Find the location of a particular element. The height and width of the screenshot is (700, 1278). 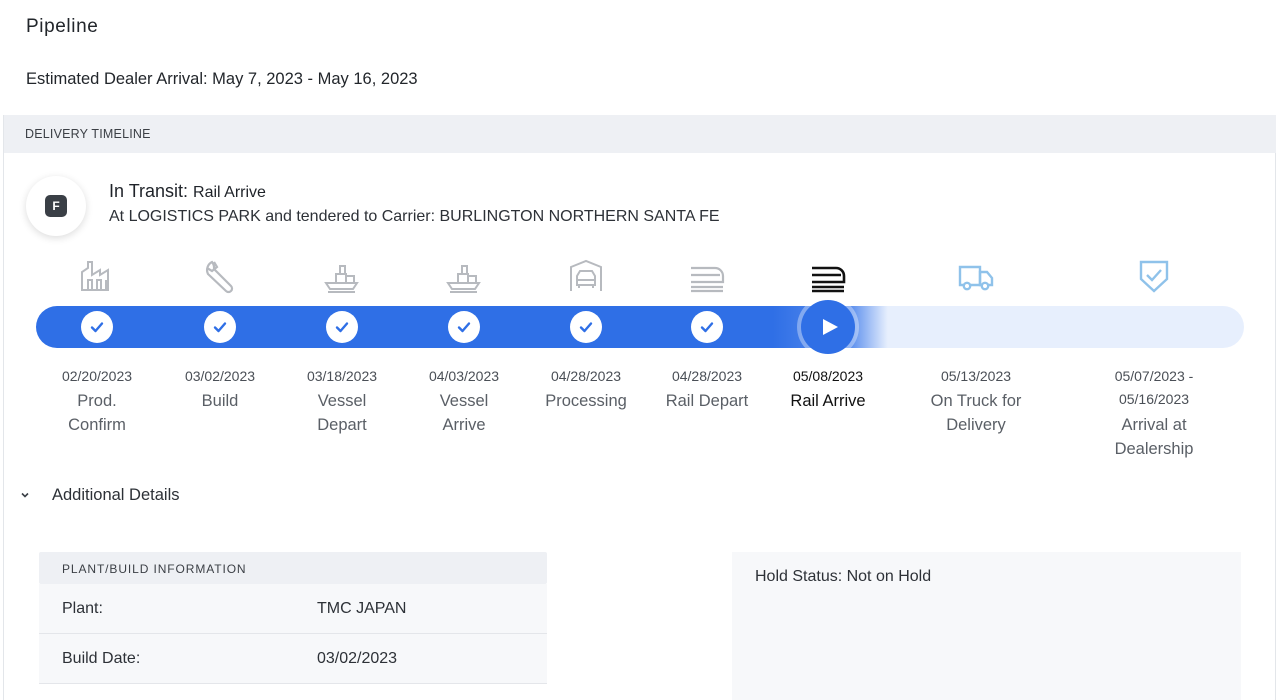

step-label: Arrival at Dealership is located at coordinates (1154, 437).